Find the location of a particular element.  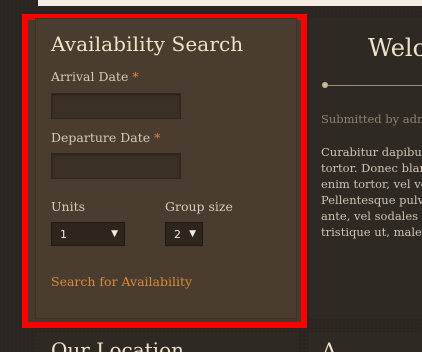

welcome-title: Welco is located at coordinates (395, 48).